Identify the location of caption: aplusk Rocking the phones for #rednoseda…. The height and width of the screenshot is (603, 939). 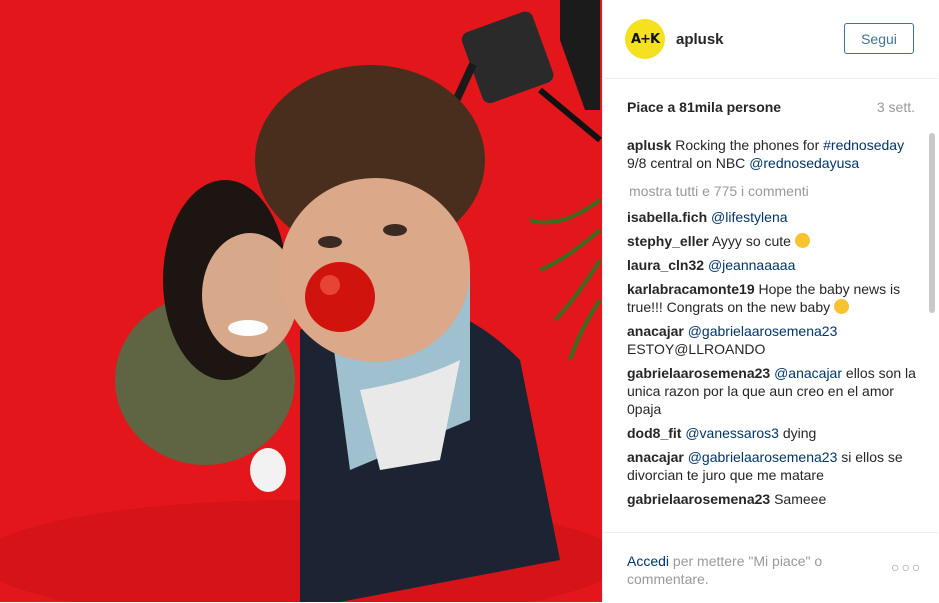
(772, 154).